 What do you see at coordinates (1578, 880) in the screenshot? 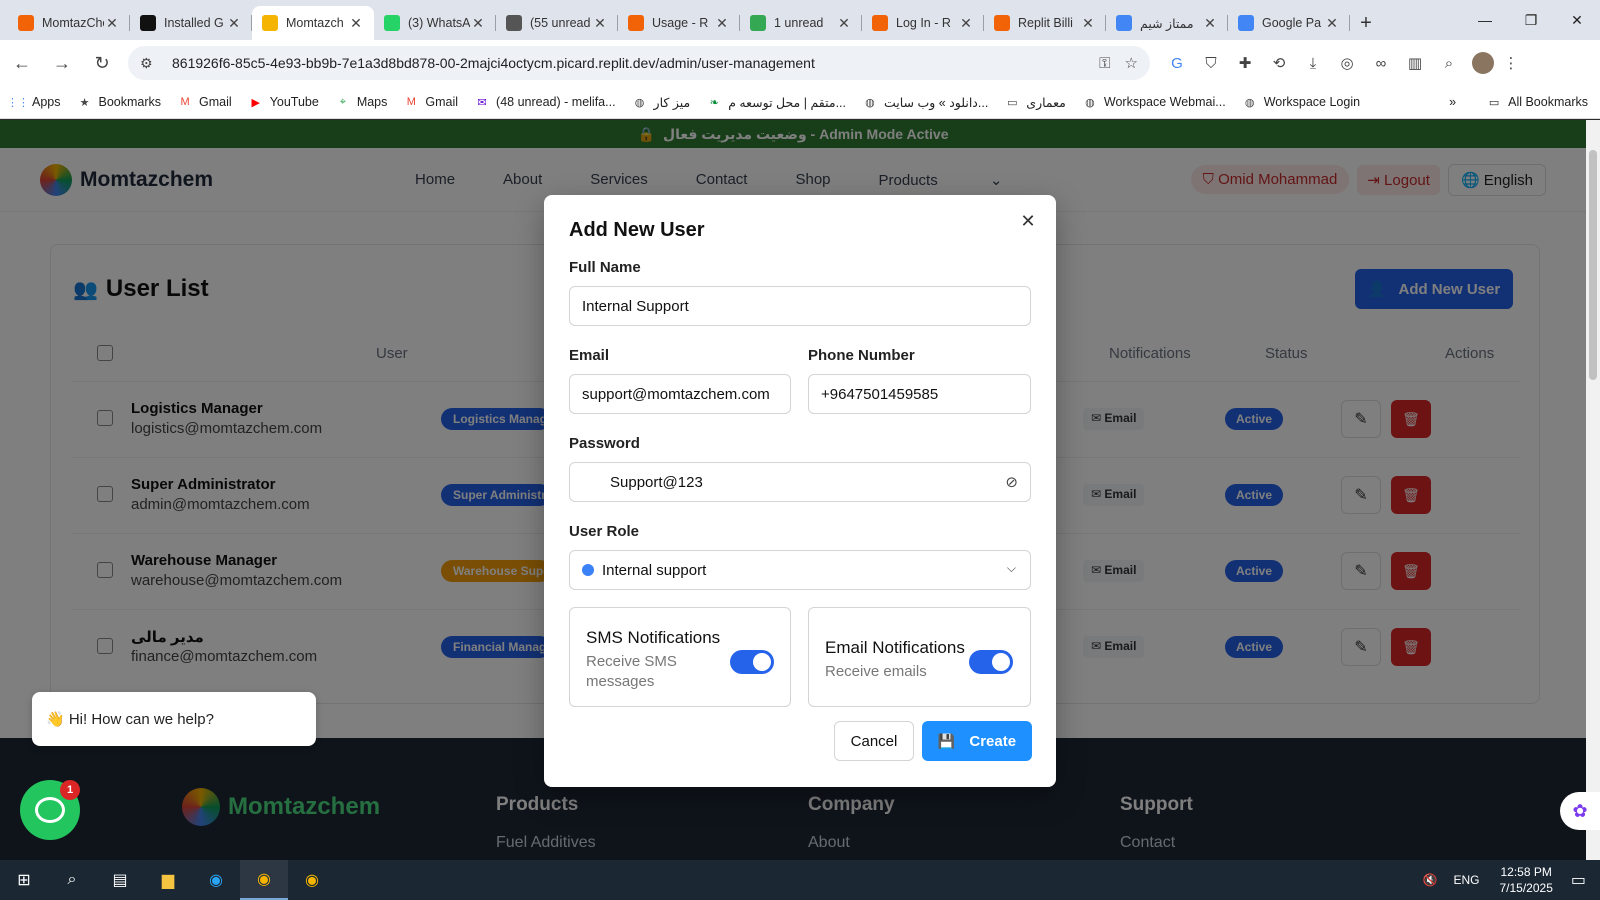
I see `notifications-icon: ▭` at bounding box center [1578, 880].